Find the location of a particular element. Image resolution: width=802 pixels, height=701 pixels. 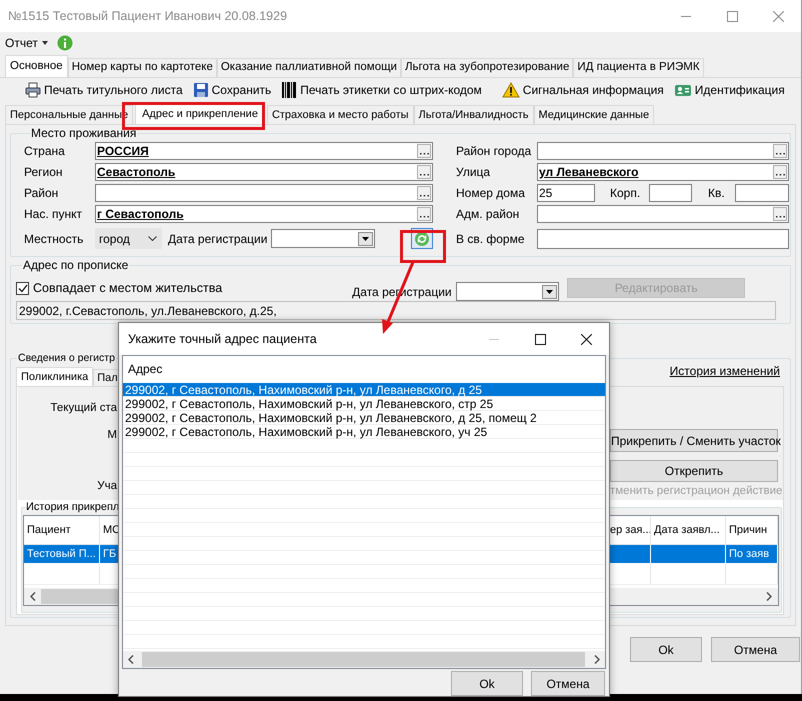

field-label: Номер дома is located at coordinates (491, 193).